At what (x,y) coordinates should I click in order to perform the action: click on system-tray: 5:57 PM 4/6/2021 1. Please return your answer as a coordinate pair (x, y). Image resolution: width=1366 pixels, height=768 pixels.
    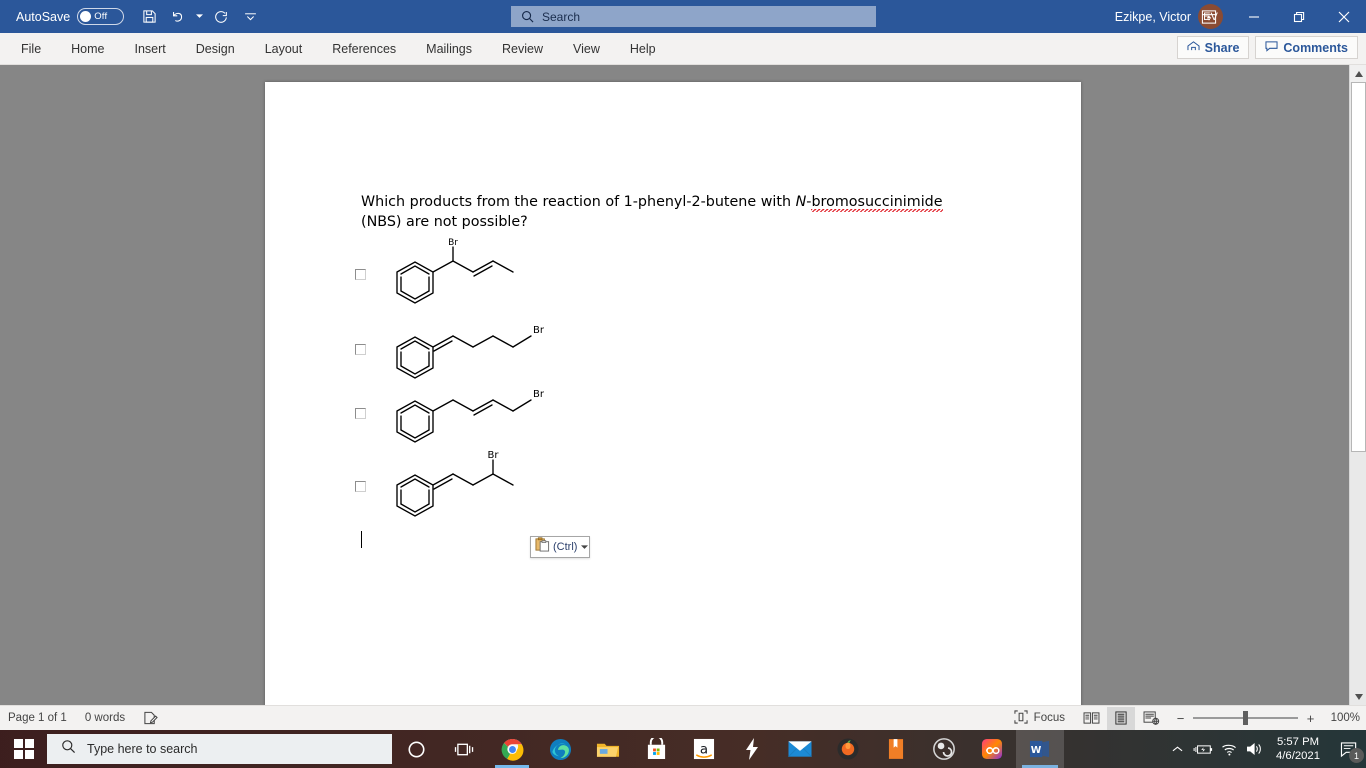
    Looking at the image, I should click on (1265, 749).